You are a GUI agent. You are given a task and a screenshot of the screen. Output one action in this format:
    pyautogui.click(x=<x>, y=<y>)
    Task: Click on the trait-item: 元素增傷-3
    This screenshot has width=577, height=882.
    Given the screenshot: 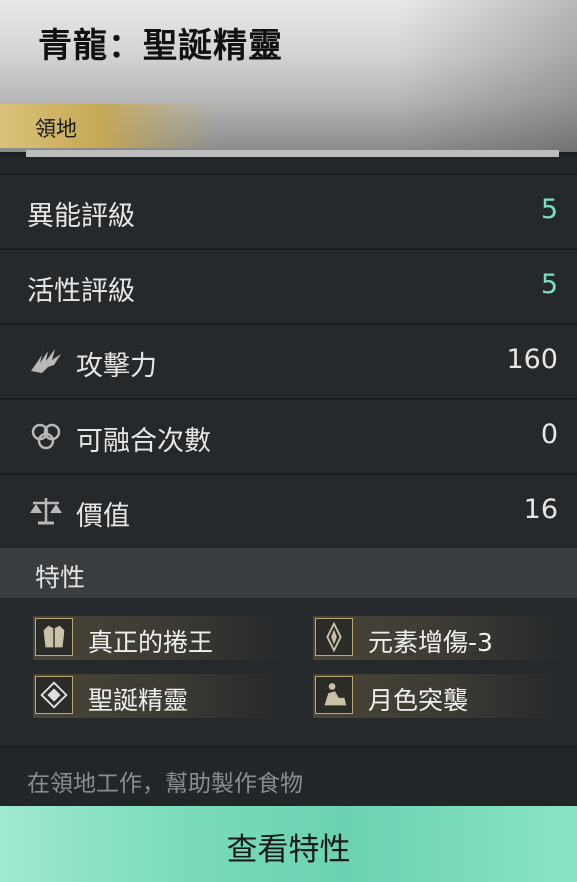 What is the action you would take?
    pyautogui.click(x=438, y=638)
    